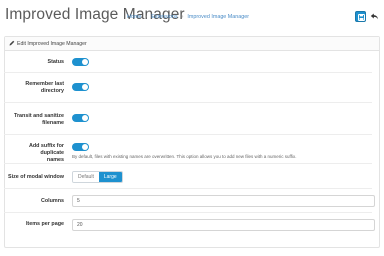  Describe the element at coordinates (86, 177) in the screenshot. I see `modal-size-default-option: Default` at that location.